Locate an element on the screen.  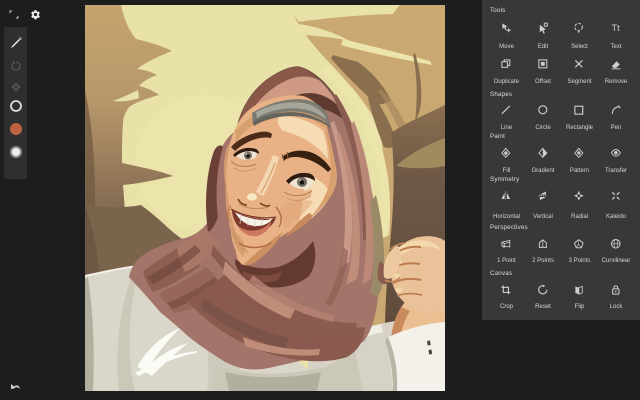
svg-text: Tt is located at coordinates (615, 28).